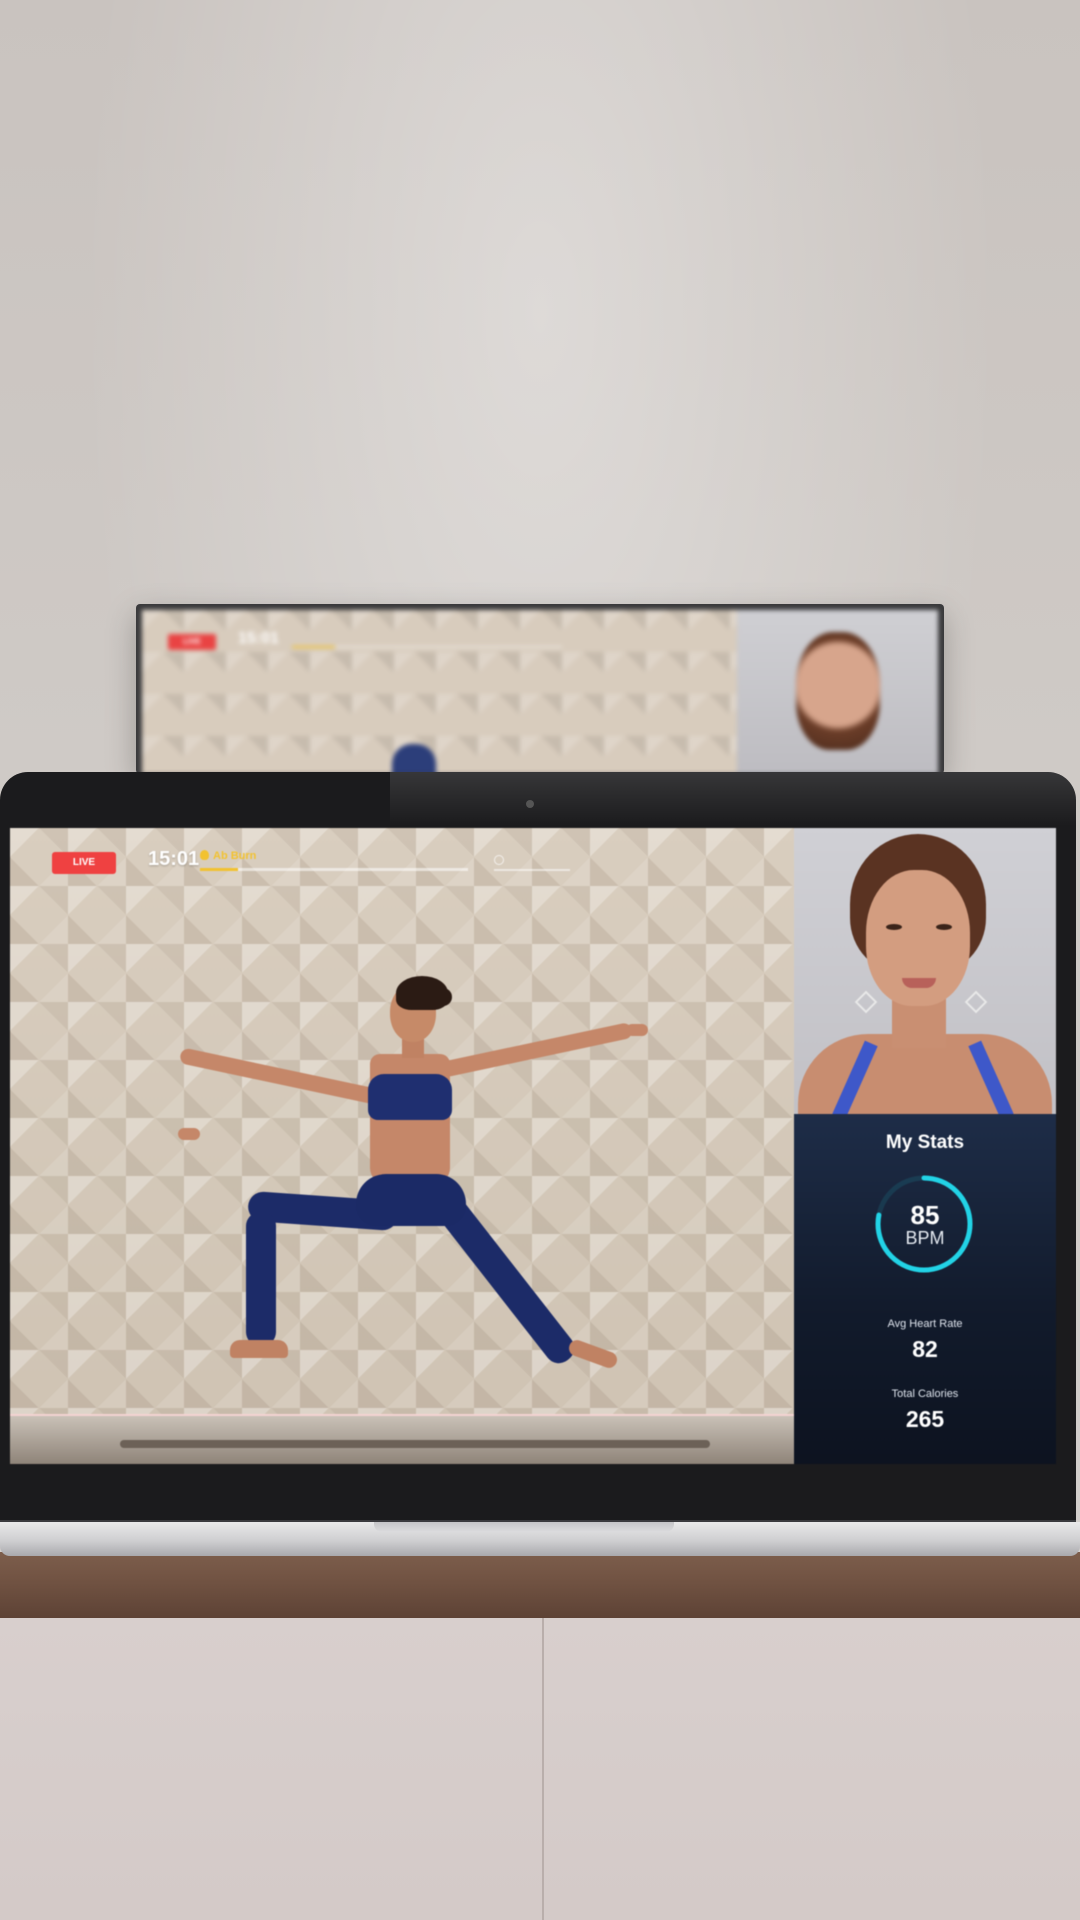 The width and height of the screenshot is (1080, 1920). I want to click on instructor-sports-bra, so click(410, 1097).